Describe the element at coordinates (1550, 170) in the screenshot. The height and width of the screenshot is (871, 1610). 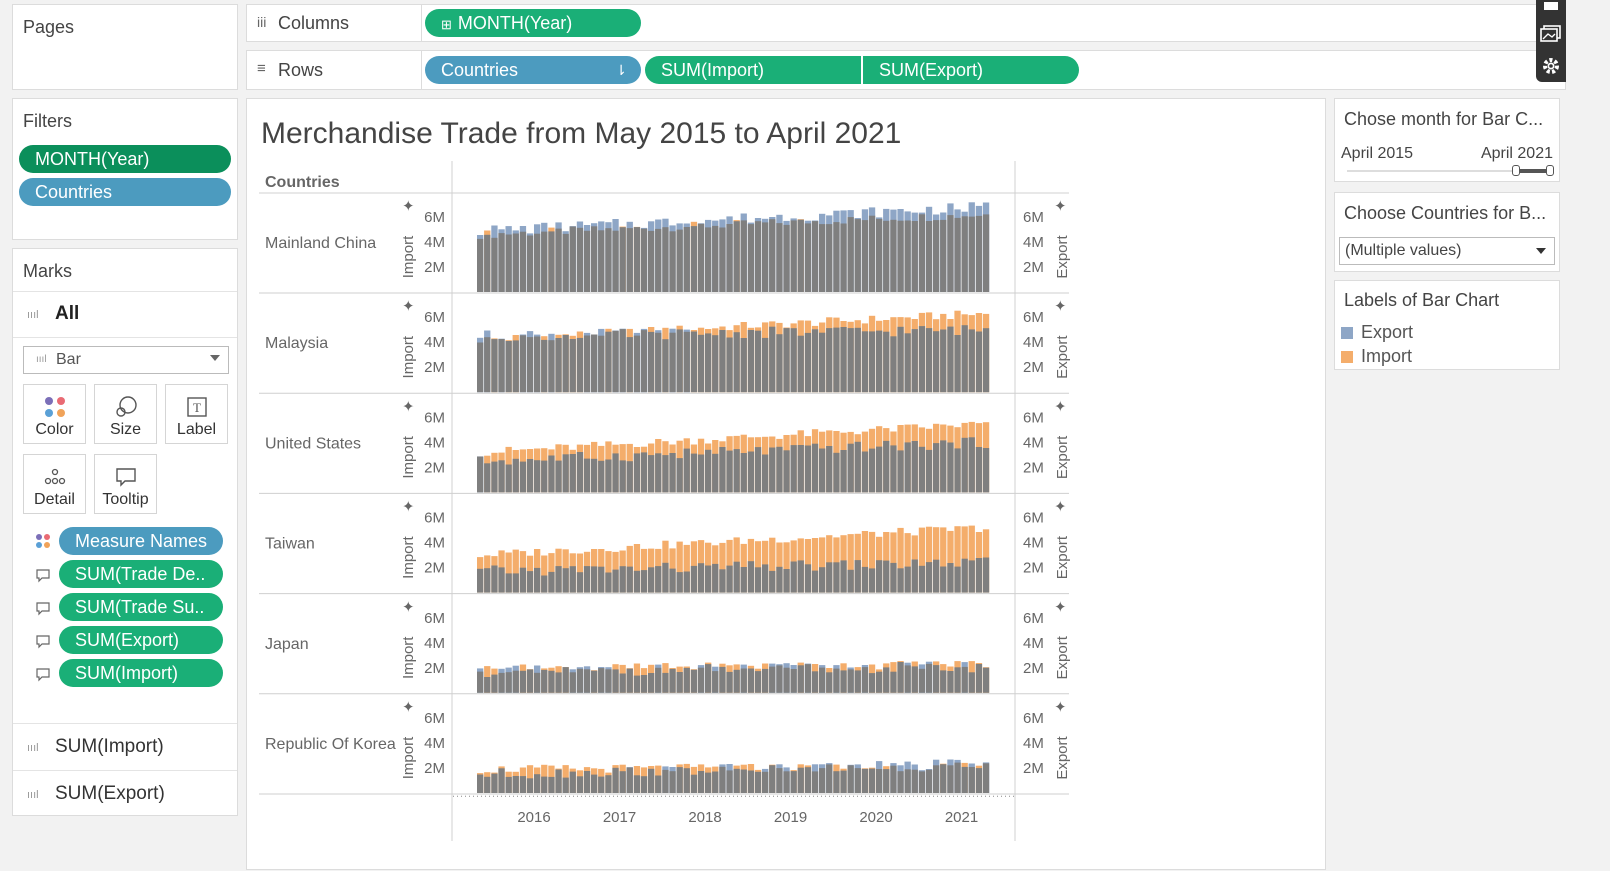
I see `range-slider-handle-end` at that location.